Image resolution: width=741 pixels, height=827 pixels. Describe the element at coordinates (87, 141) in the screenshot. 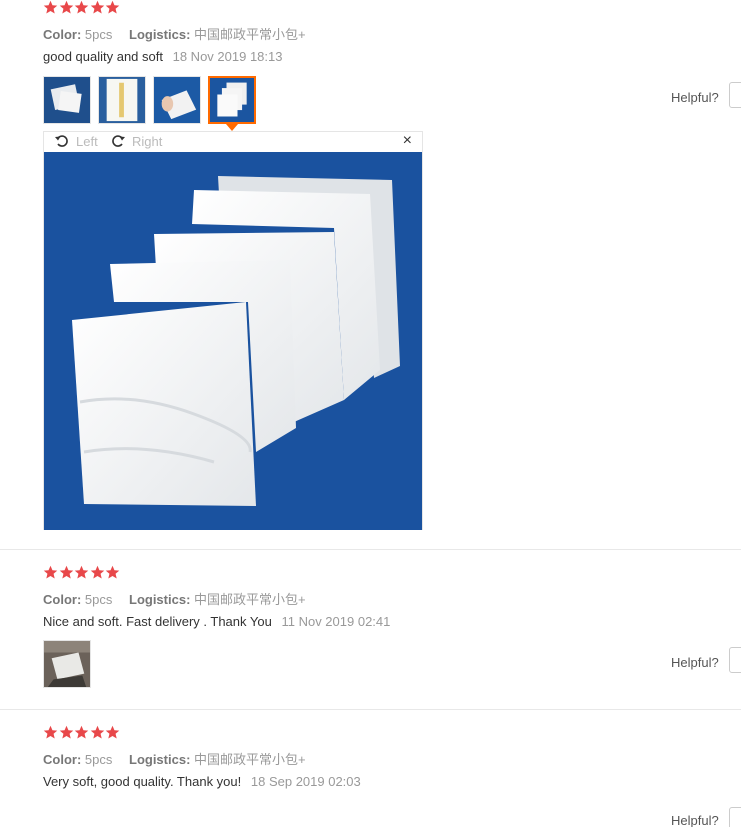

I see `rotate-left-label: Left` at that location.